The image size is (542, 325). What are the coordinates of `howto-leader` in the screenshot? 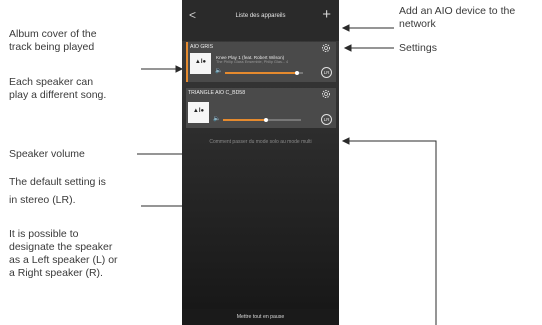 It's located at (392, 232).